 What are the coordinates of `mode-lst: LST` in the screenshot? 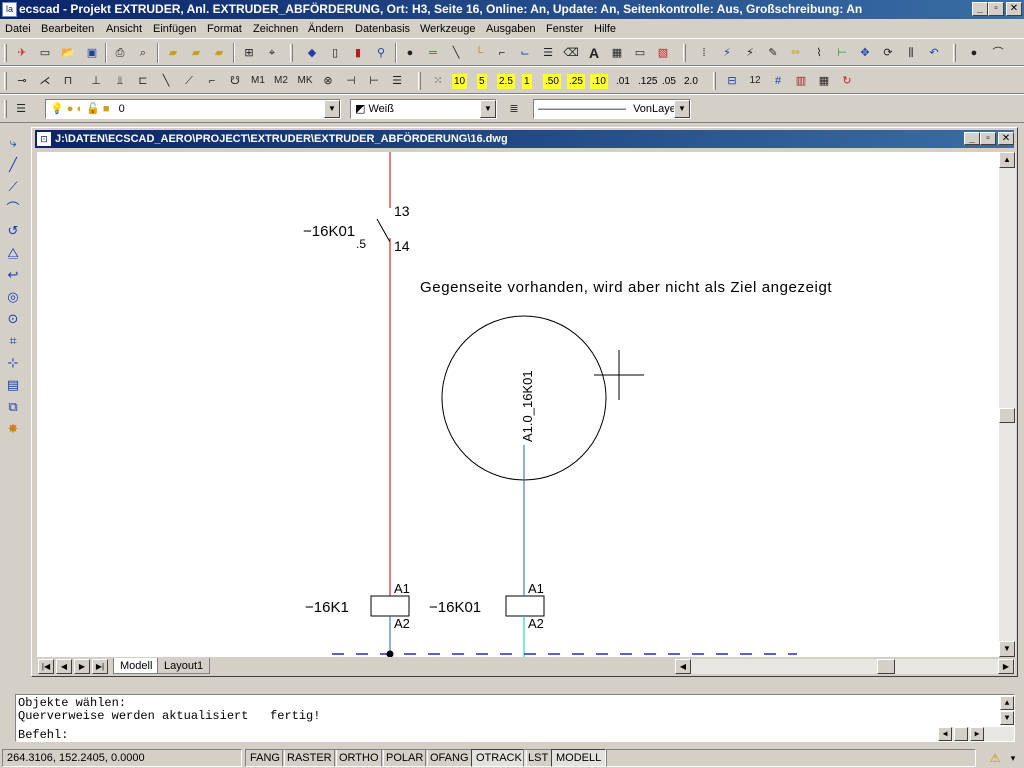 It's located at (538, 758).